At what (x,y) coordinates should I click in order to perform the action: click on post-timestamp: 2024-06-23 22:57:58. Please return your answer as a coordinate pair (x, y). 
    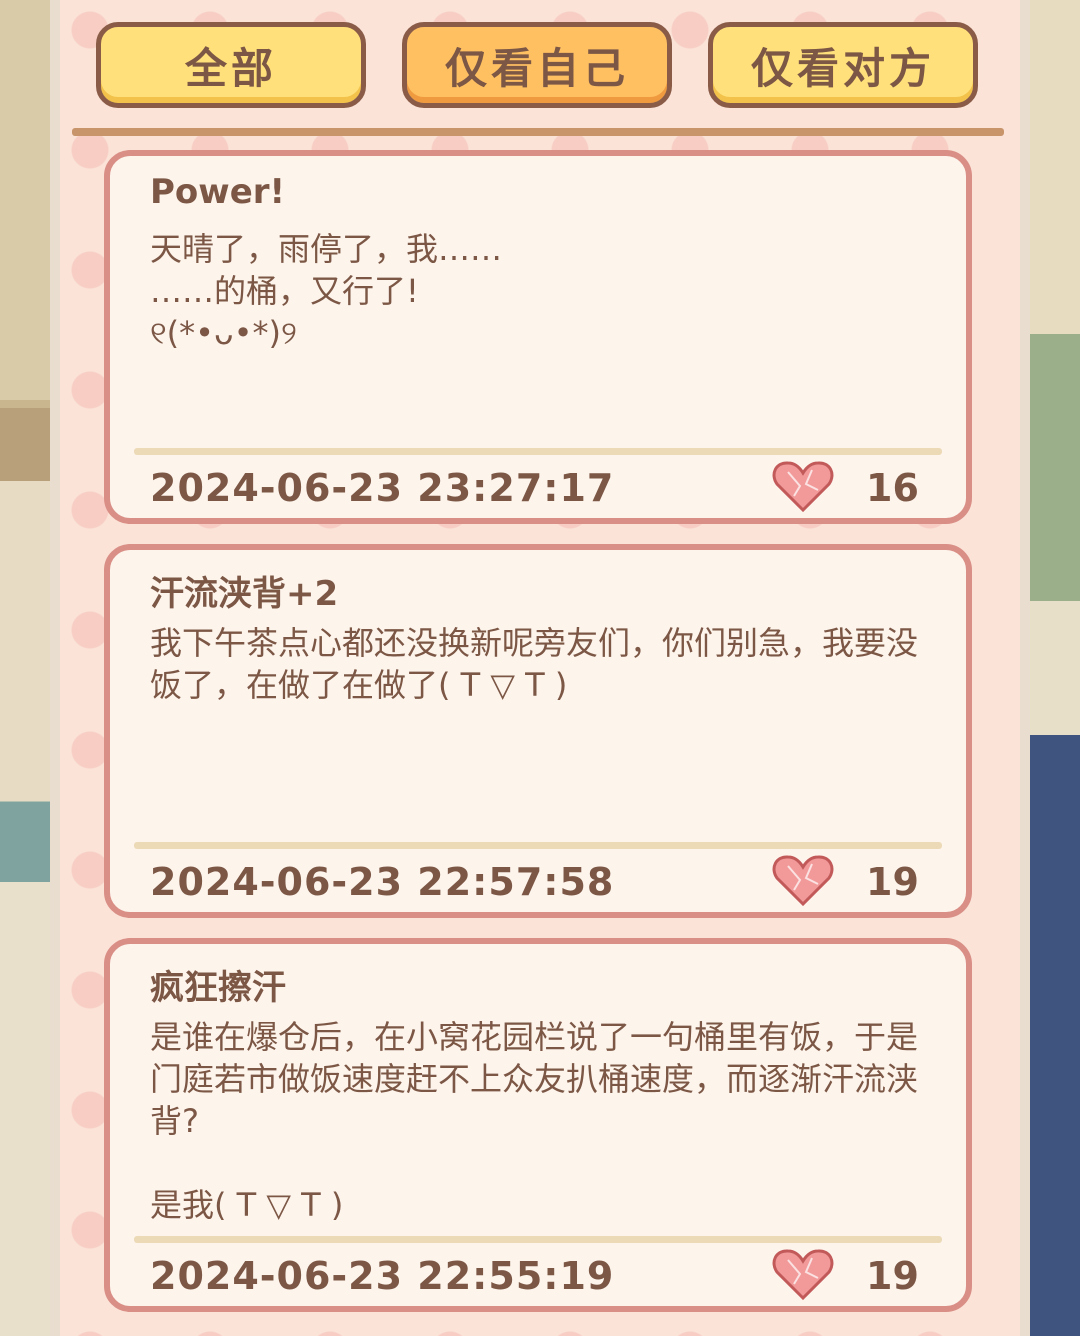
    Looking at the image, I should click on (382, 882).